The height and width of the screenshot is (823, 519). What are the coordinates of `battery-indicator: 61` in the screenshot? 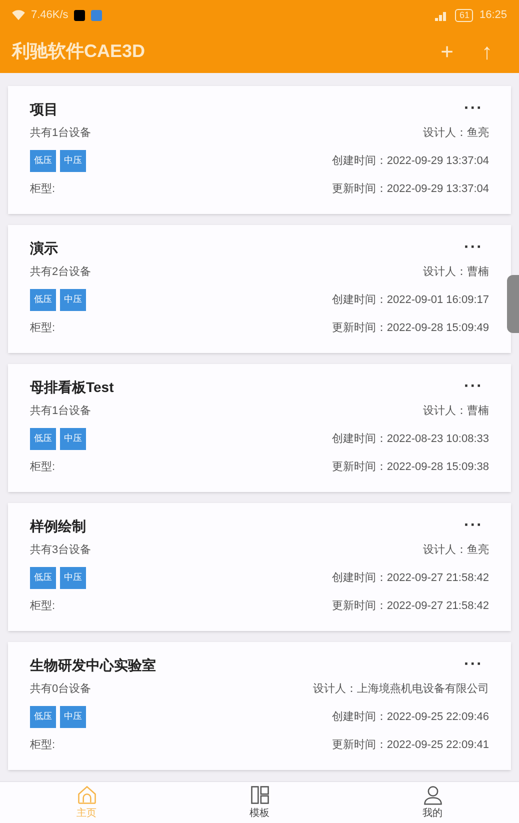 It's located at (464, 15).